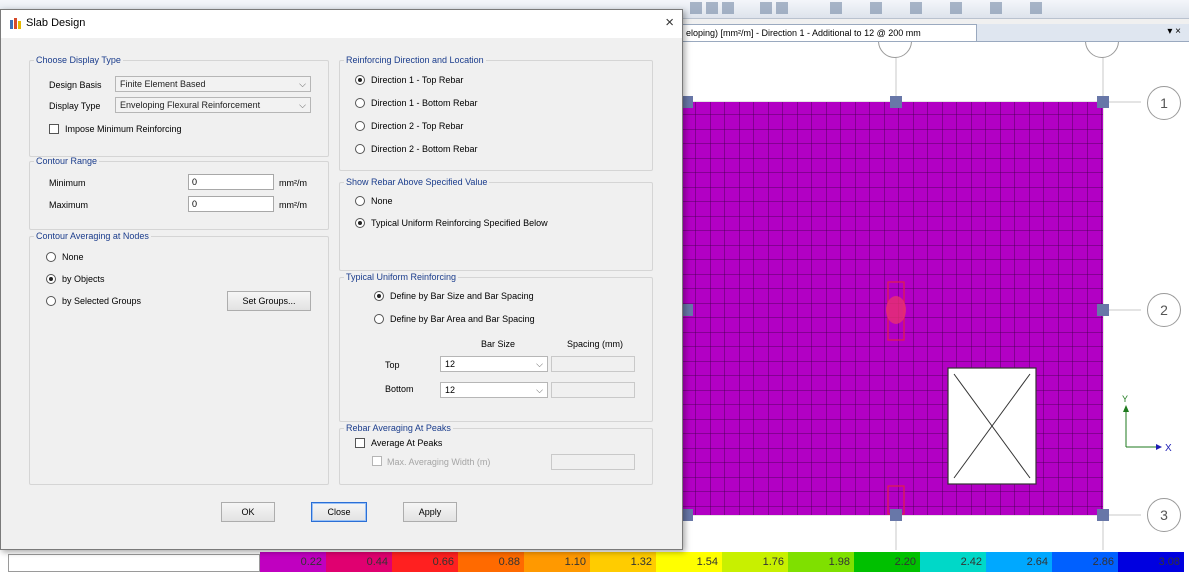 The image size is (1189, 575). I want to click on close-button: Close, so click(339, 512).